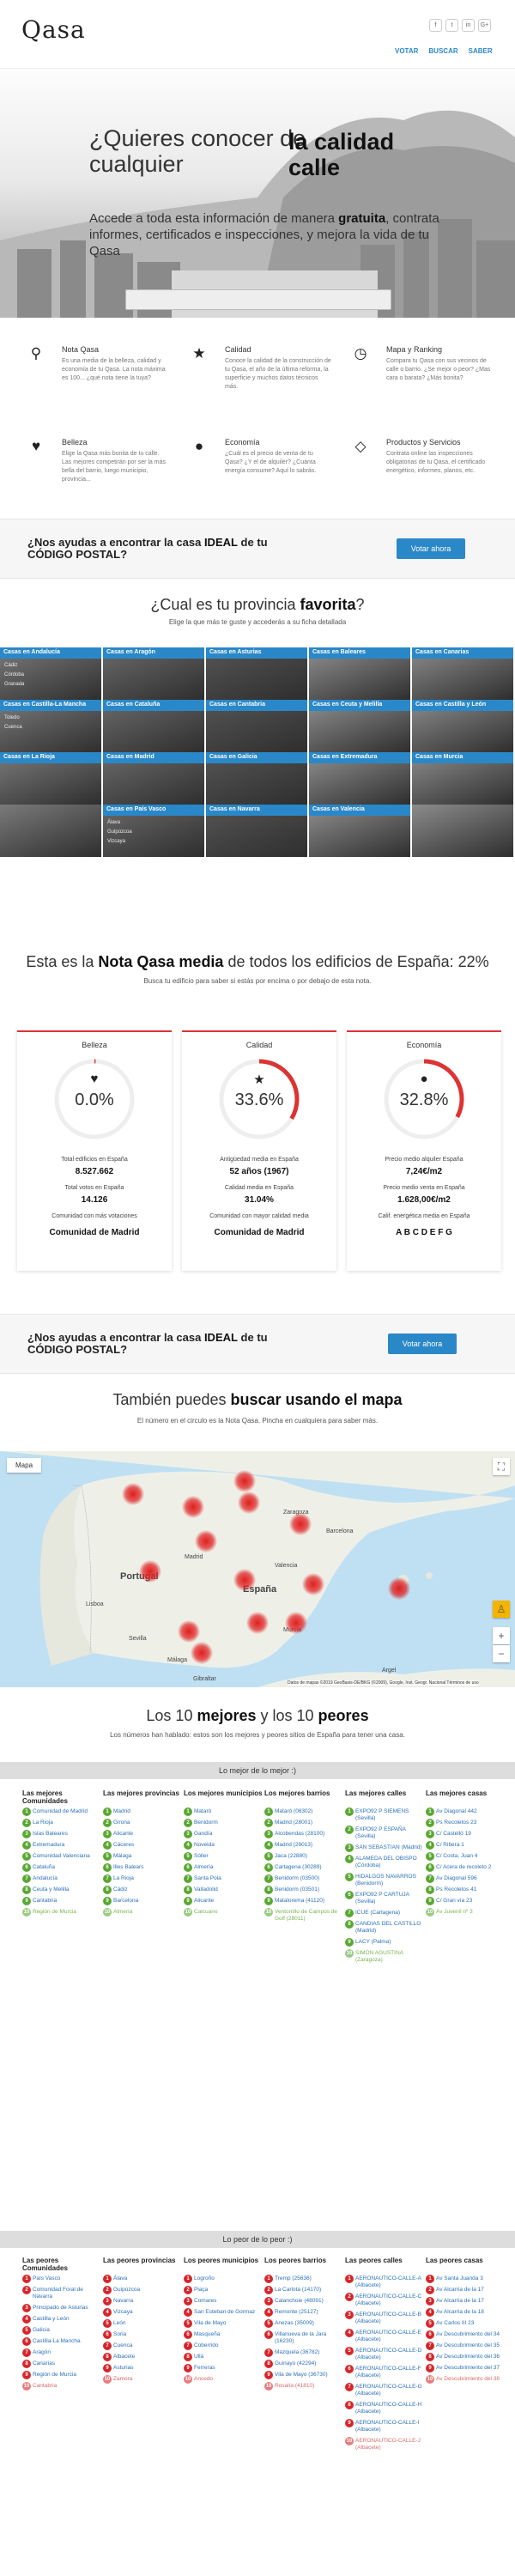 This screenshot has height=2576, width=515. Describe the element at coordinates (384, 2318) in the screenshot. I see `ranking-item: 3 AERONAUTICO-CALLE-B (Albacete)` at that location.